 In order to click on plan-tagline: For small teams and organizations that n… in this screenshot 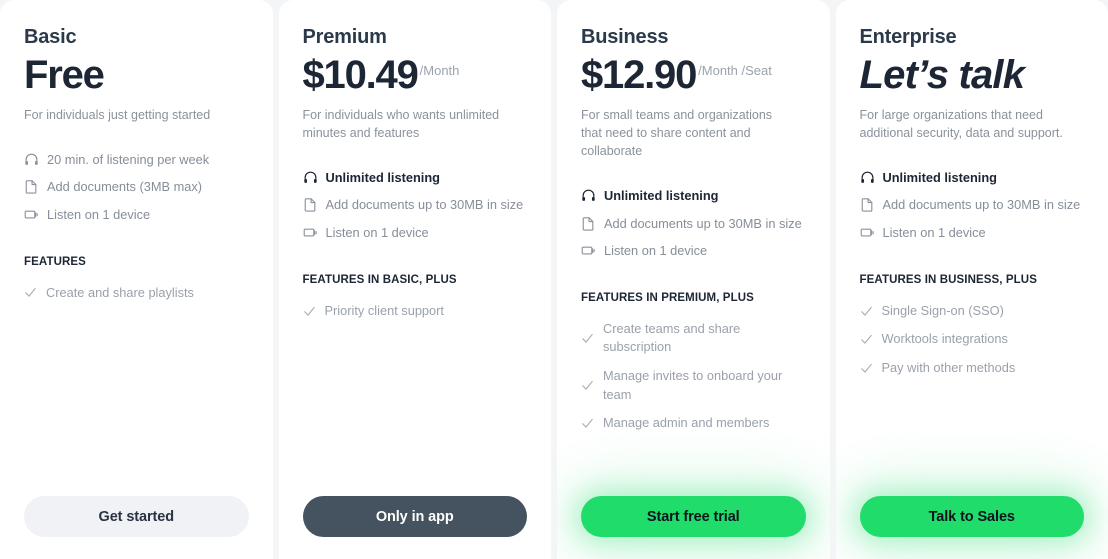, I will do `click(677, 133)`.